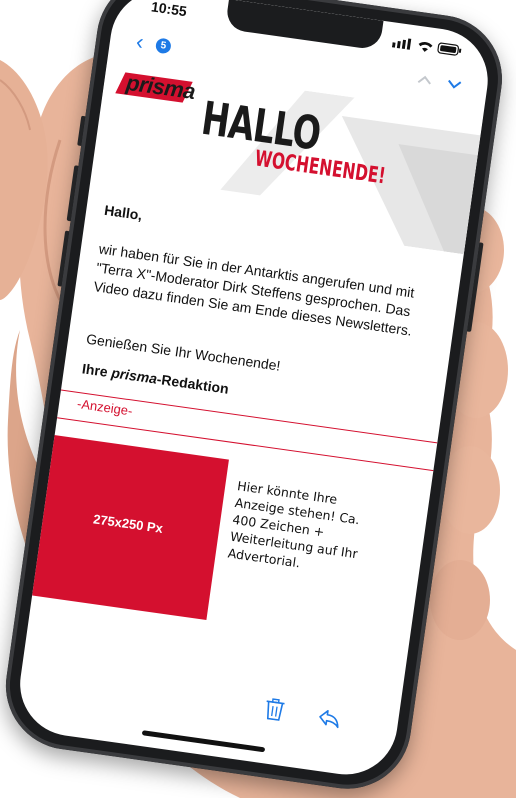 The image size is (516, 798). I want to click on back-icon: ‹, so click(140, 42).